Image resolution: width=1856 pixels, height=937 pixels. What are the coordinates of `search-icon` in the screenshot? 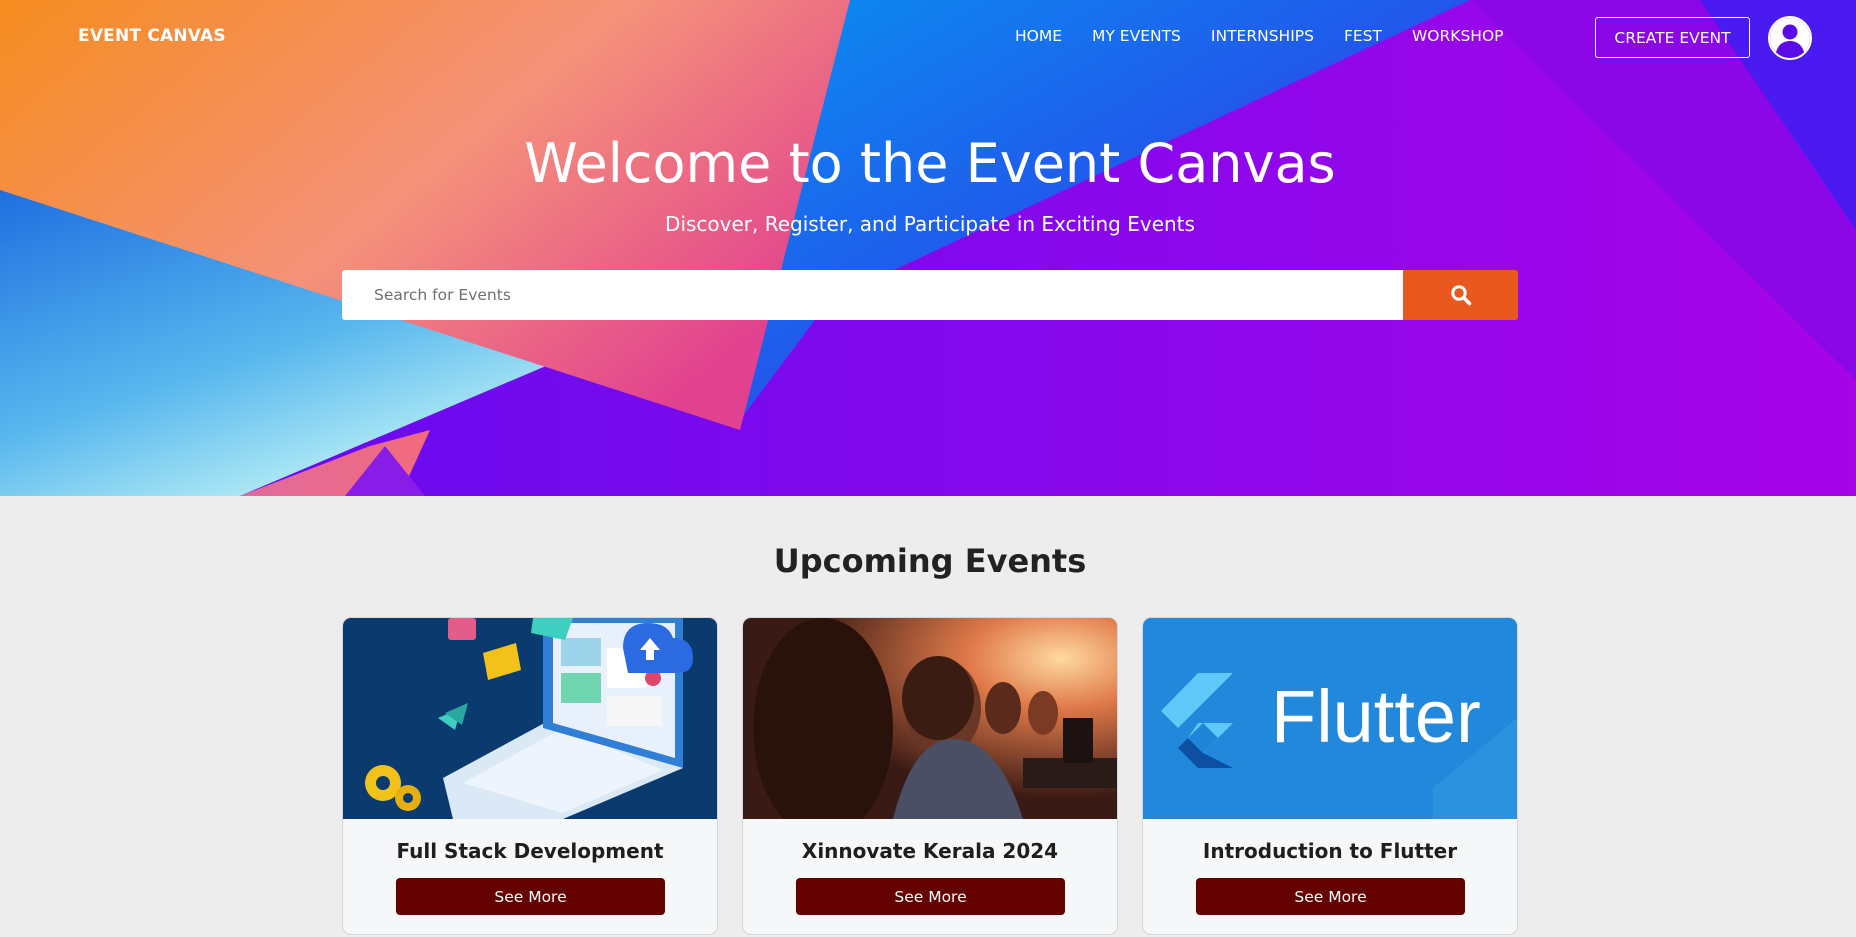 It's located at (1460, 295).